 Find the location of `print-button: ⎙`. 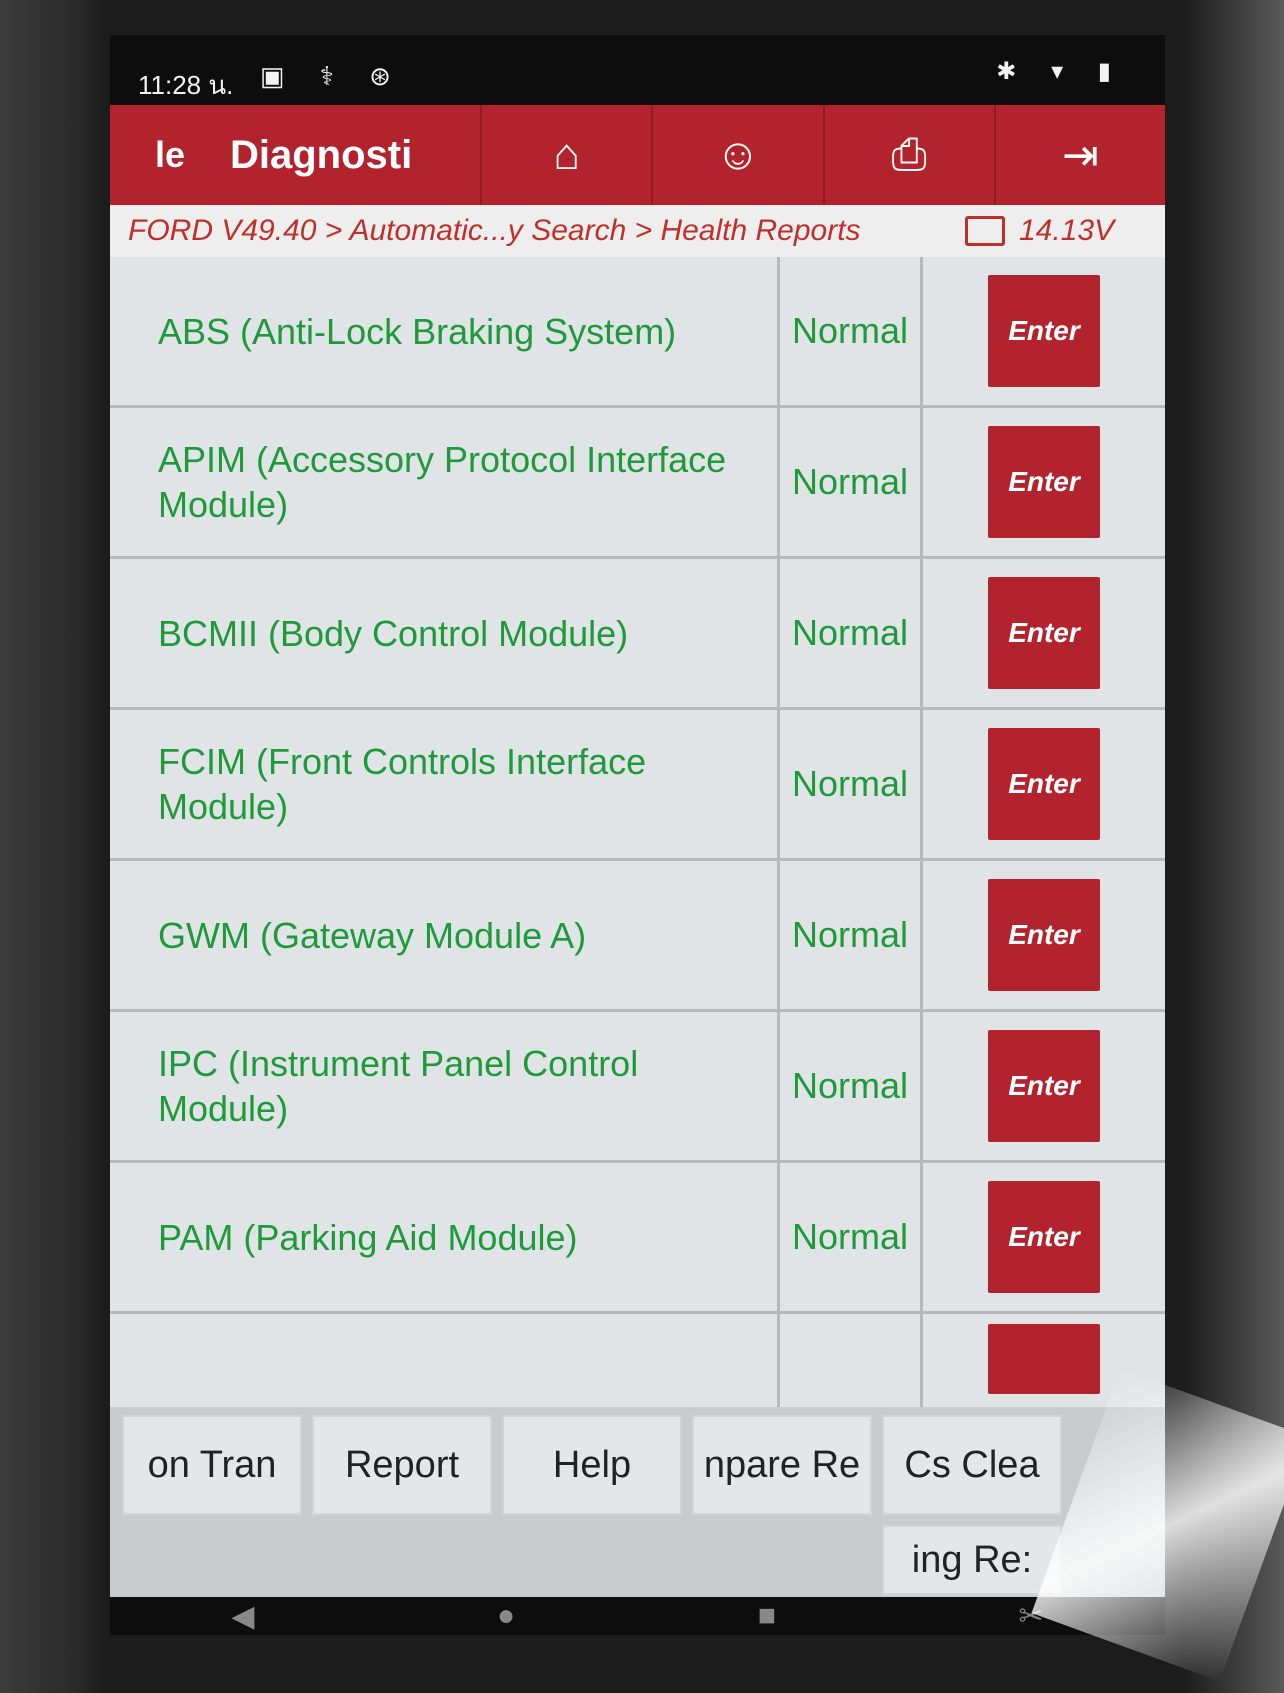

print-button: ⎙ is located at coordinates (908, 155).